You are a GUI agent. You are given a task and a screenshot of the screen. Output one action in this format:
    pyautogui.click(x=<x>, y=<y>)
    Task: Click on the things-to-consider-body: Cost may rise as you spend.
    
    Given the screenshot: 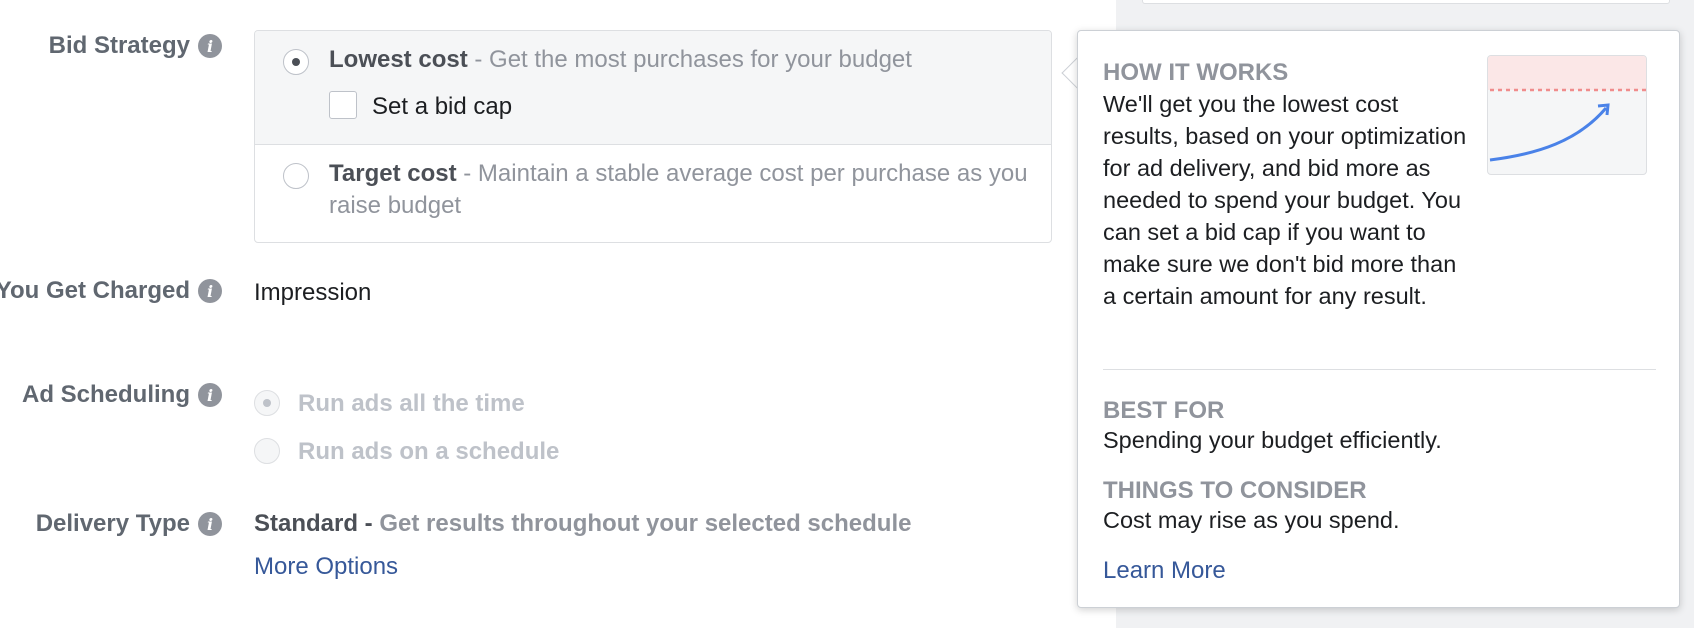 What is the action you would take?
    pyautogui.click(x=1251, y=520)
    